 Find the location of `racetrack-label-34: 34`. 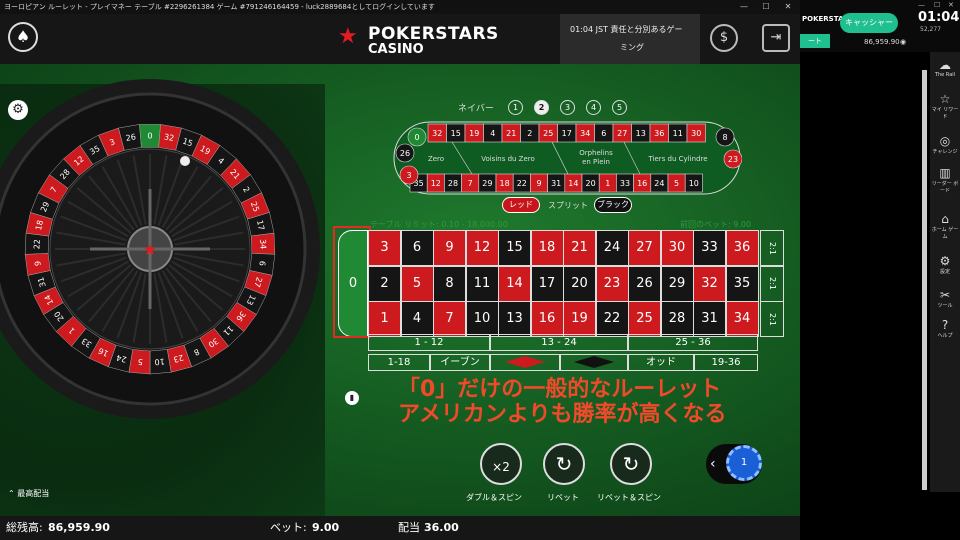

racetrack-label-34: 34 is located at coordinates (585, 133).